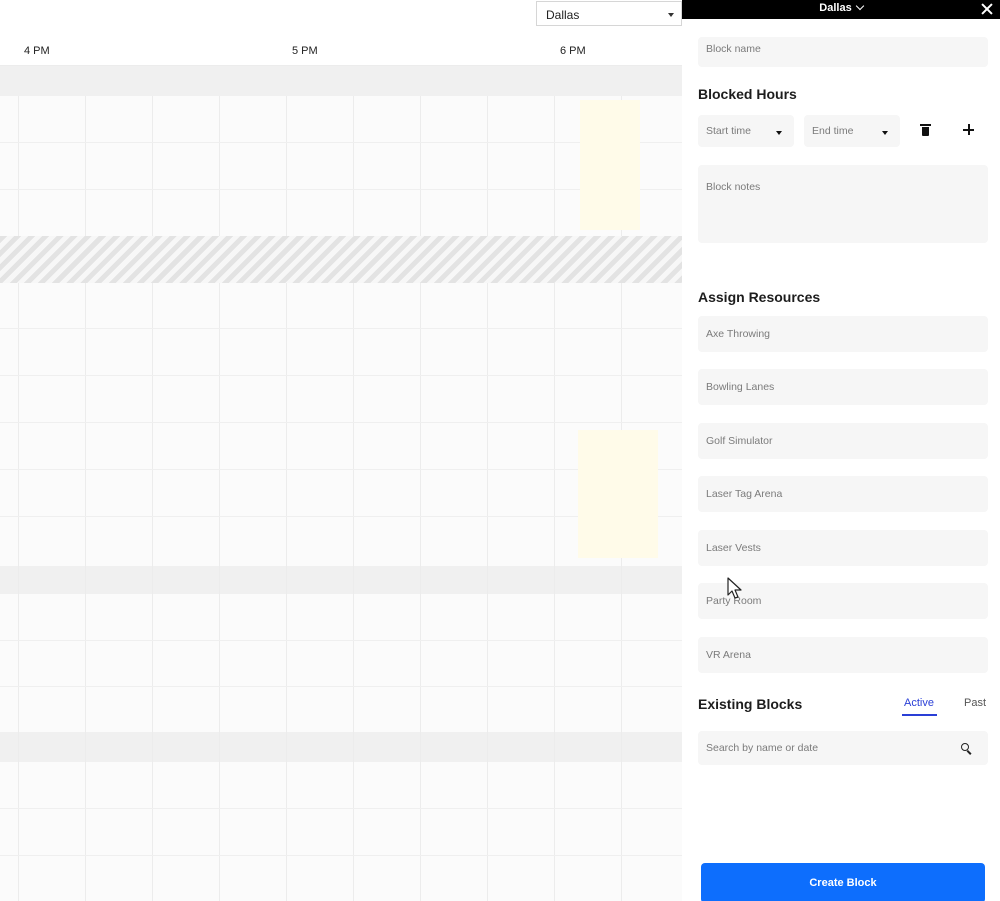 The image size is (1000, 901). What do you see at coordinates (975, 703) in the screenshot?
I see `tab-past: Past` at bounding box center [975, 703].